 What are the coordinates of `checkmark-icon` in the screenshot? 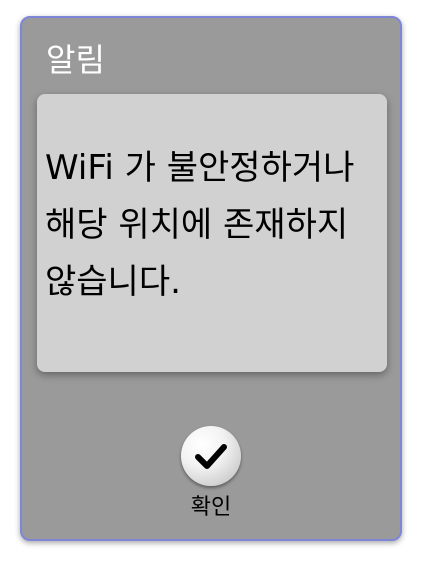 It's located at (211, 456).